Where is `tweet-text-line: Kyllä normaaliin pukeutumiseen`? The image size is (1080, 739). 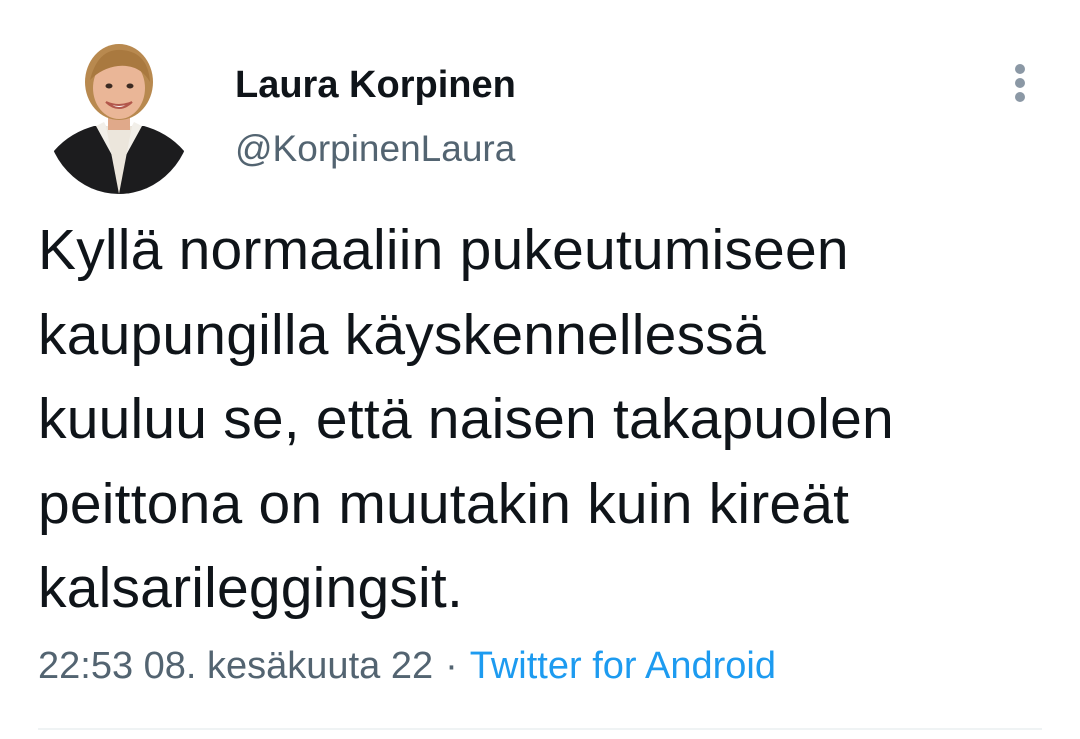
tweet-text-line: Kyllä normaaliin pukeutumiseen is located at coordinates (443, 250).